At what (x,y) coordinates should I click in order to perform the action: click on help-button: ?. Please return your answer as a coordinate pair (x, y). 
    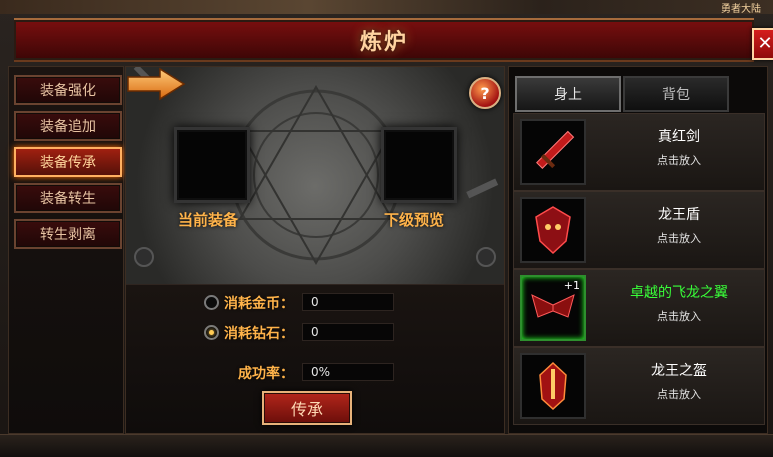
    Looking at the image, I should click on (485, 93).